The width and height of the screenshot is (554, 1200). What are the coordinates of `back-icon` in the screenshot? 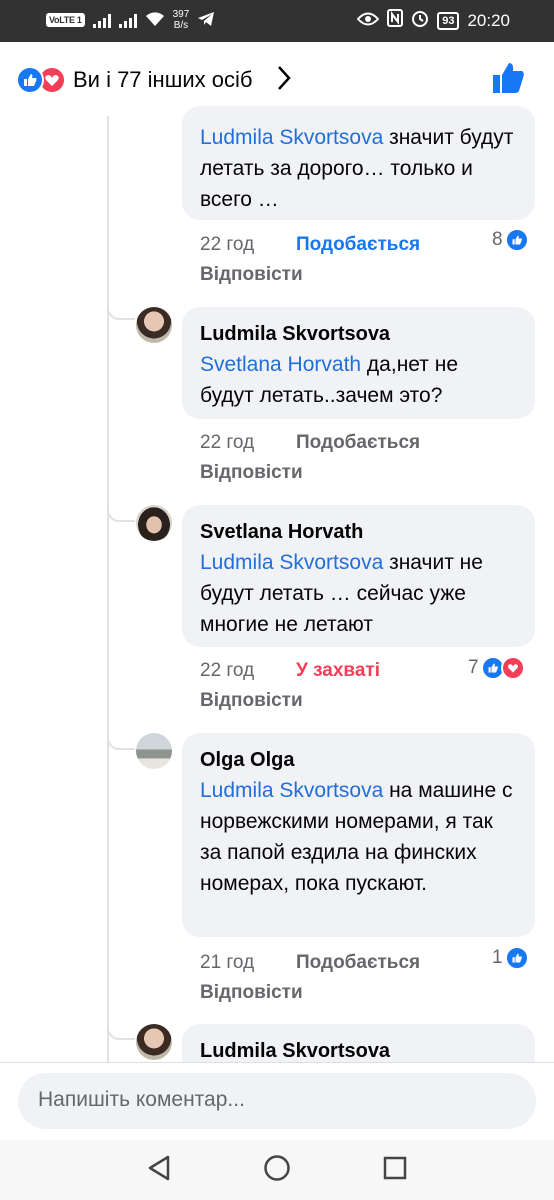 It's located at (159, 1170).